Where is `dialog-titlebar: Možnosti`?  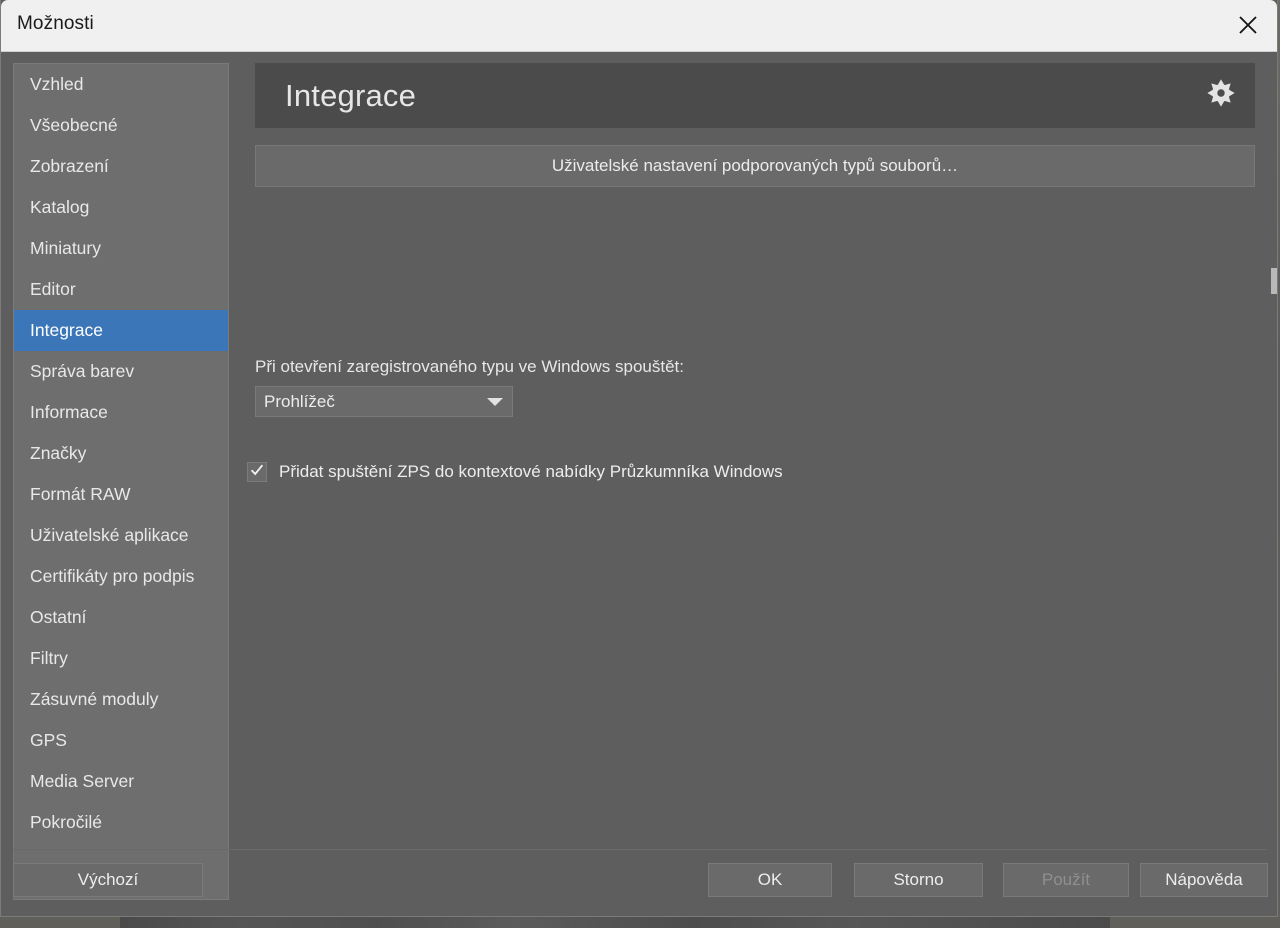
dialog-titlebar: Možnosti is located at coordinates (639, 26).